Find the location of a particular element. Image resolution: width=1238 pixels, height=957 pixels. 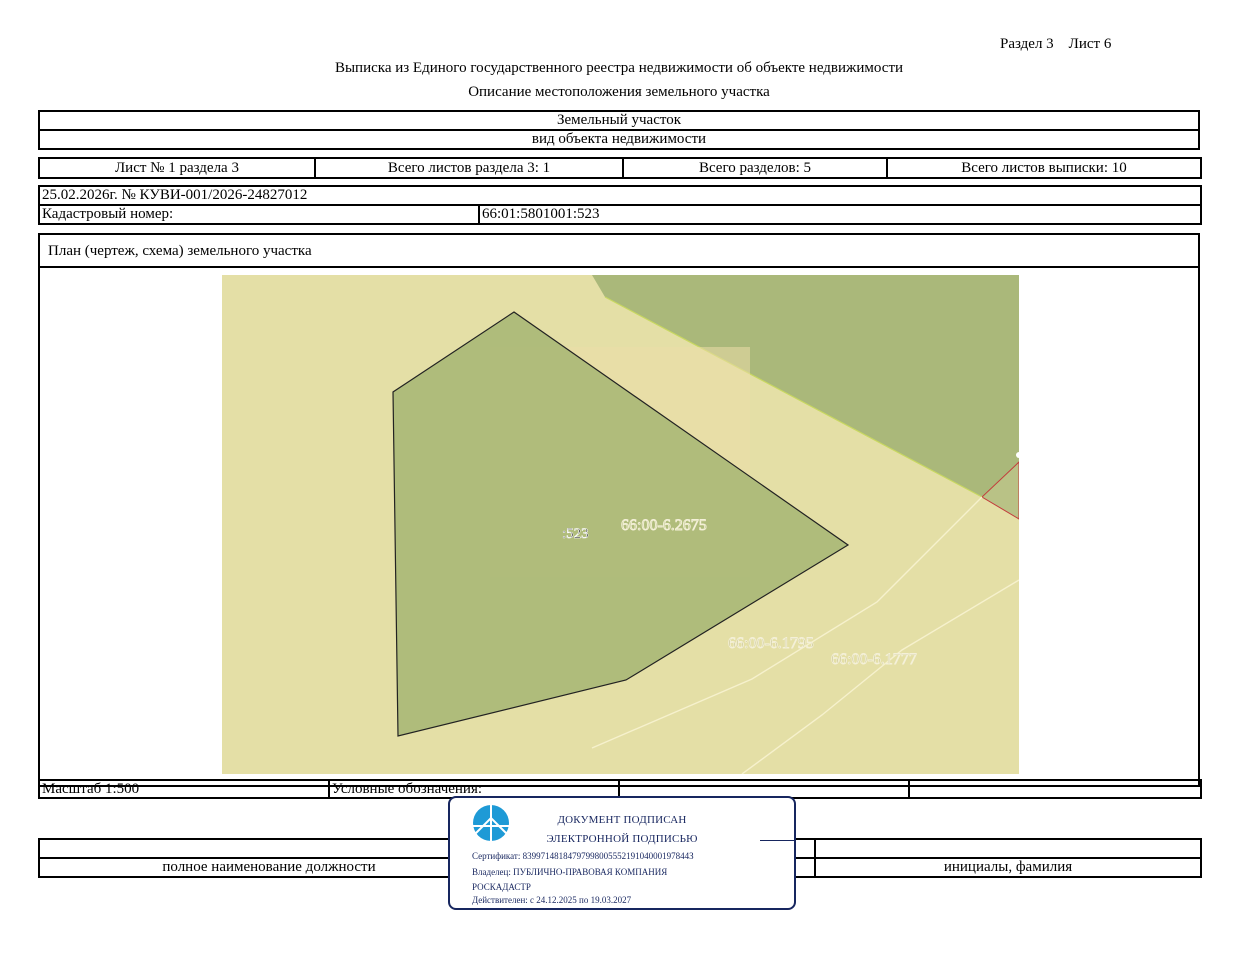

stamp-line-2: ЭЛЕКТРОННОЙ ПОДПИСЬЮ is located at coordinates (622, 839).